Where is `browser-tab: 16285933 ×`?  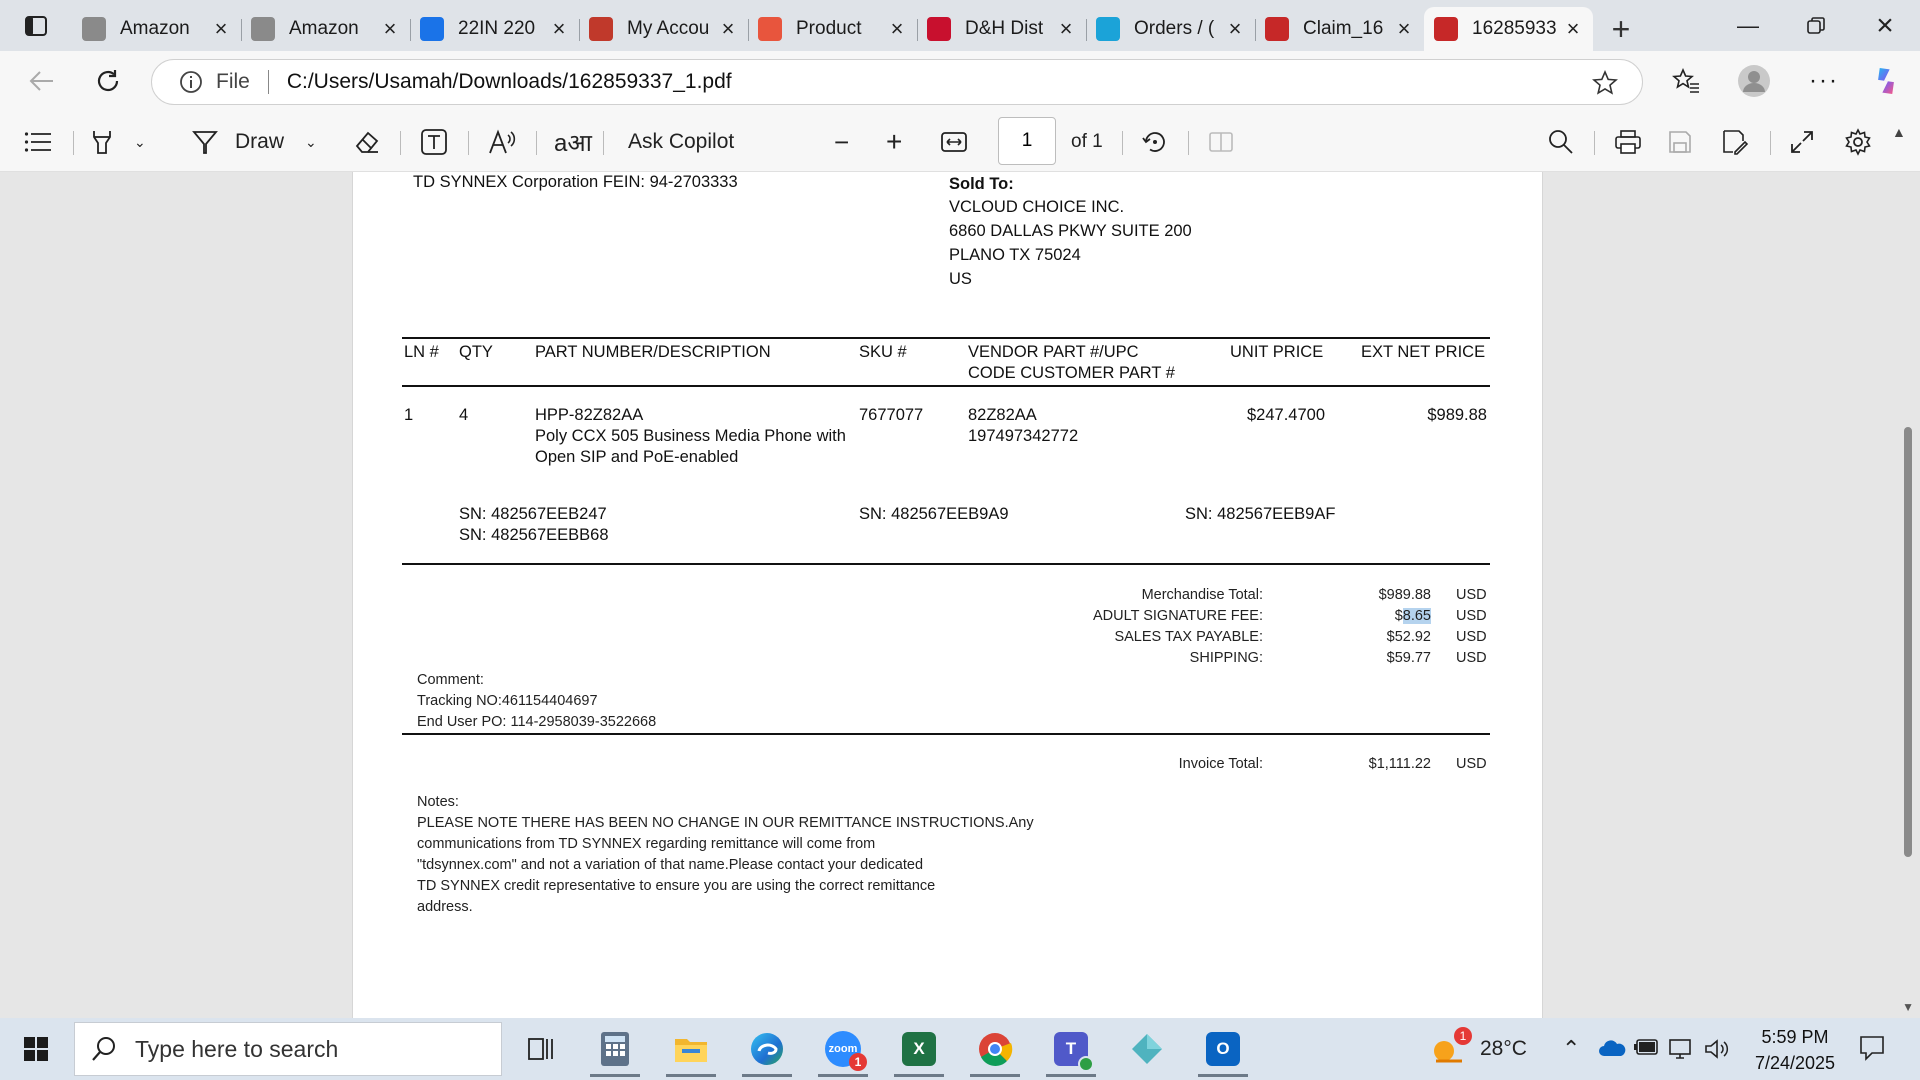 browser-tab: 16285933 × is located at coordinates (1508, 29).